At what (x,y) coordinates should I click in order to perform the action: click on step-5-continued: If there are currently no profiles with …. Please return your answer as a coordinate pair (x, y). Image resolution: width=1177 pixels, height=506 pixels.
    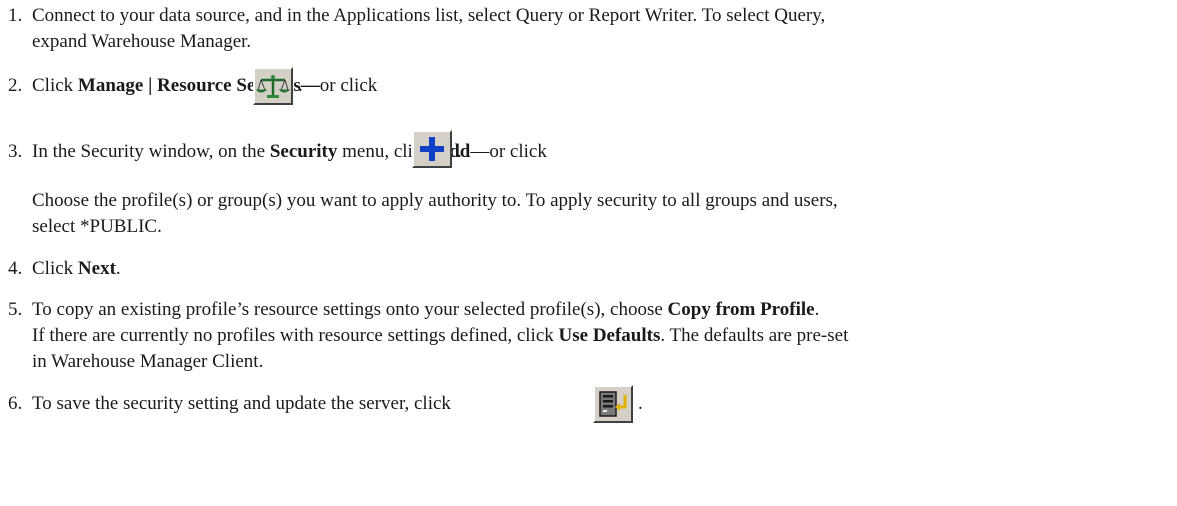
    Looking at the image, I should click on (440, 335).